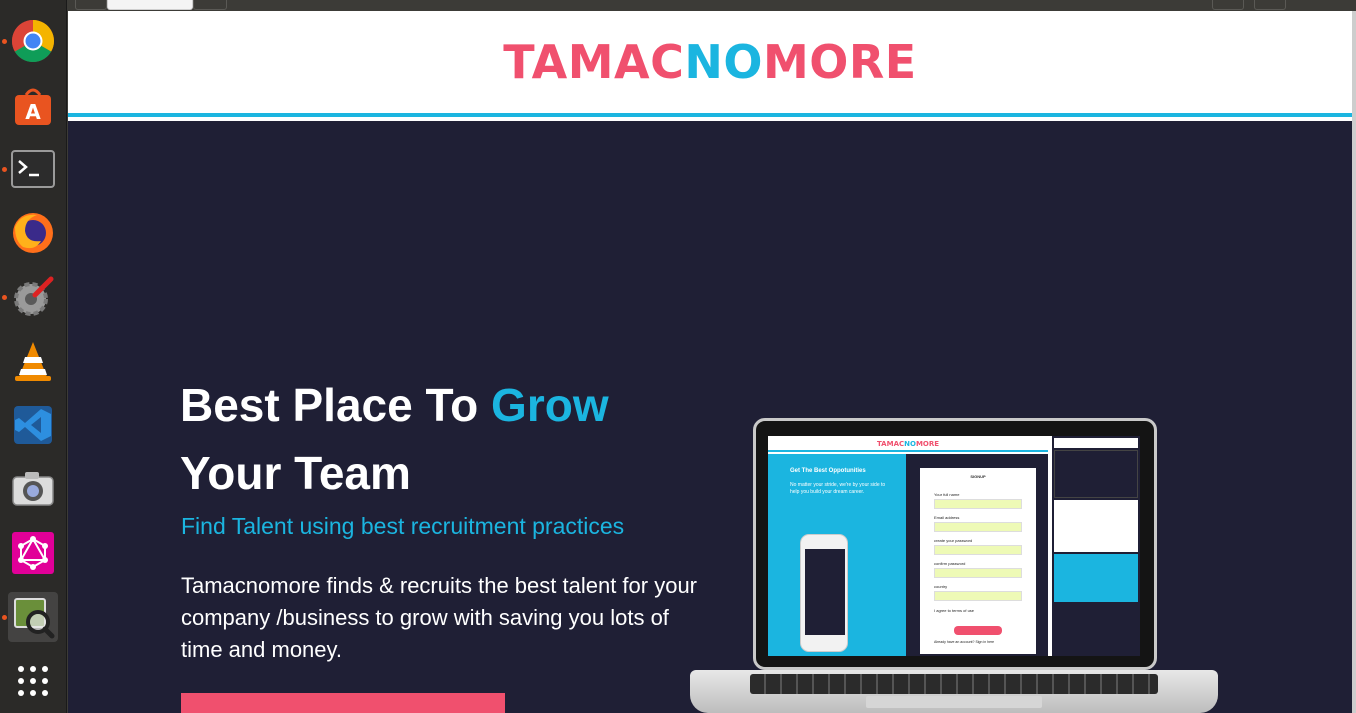 This screenshot has width=1356, height=713. I want to click on mockup-header: TAMACNOMORE, so click(908, 444).